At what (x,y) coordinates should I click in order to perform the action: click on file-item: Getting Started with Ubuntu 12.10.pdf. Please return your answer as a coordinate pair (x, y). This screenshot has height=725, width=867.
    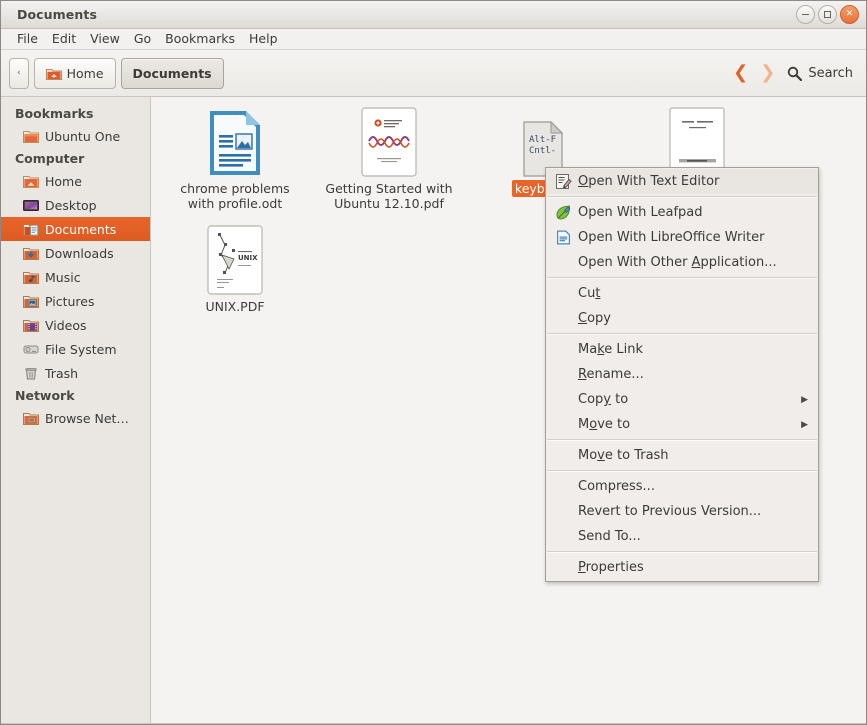
    Looking at the image, I should click on (389, 158).